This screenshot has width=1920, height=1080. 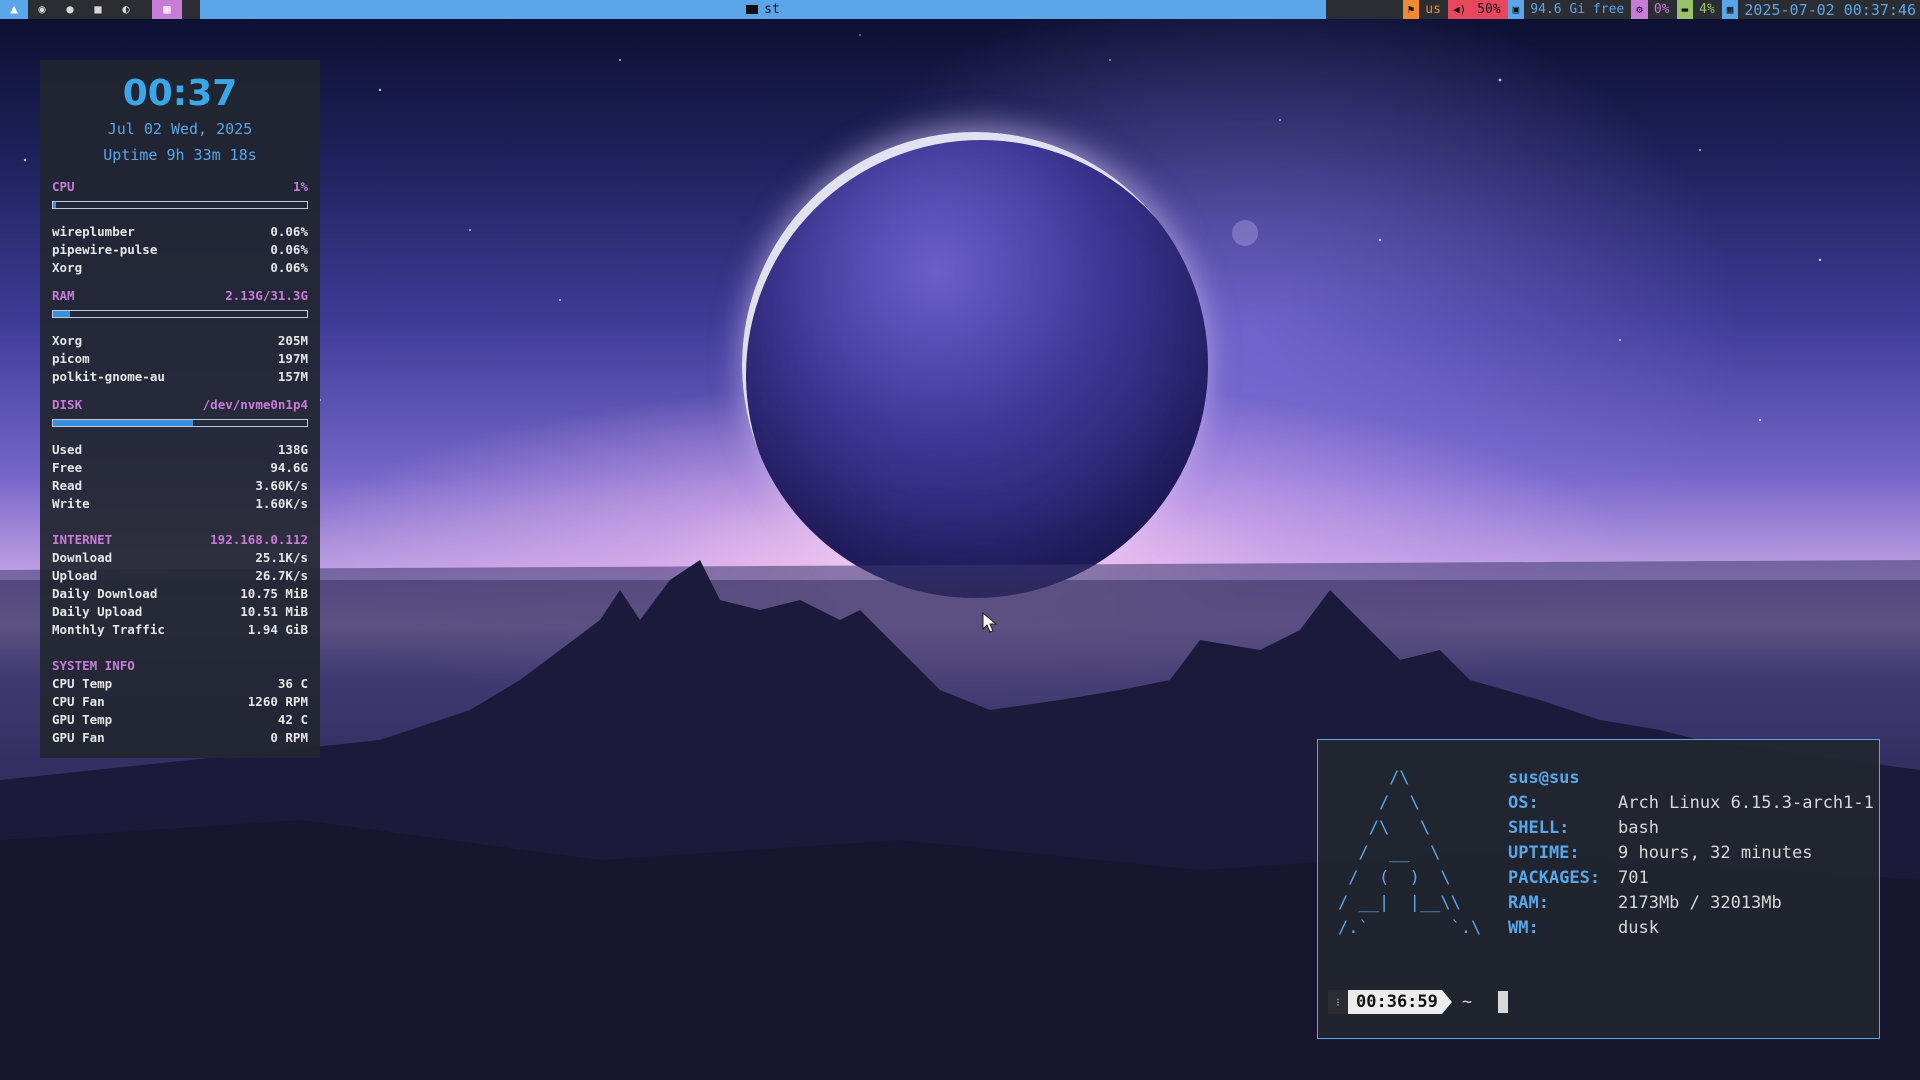 I want to click on fetch-line: PACKAGES: 701, so click(x=1578, y=878).